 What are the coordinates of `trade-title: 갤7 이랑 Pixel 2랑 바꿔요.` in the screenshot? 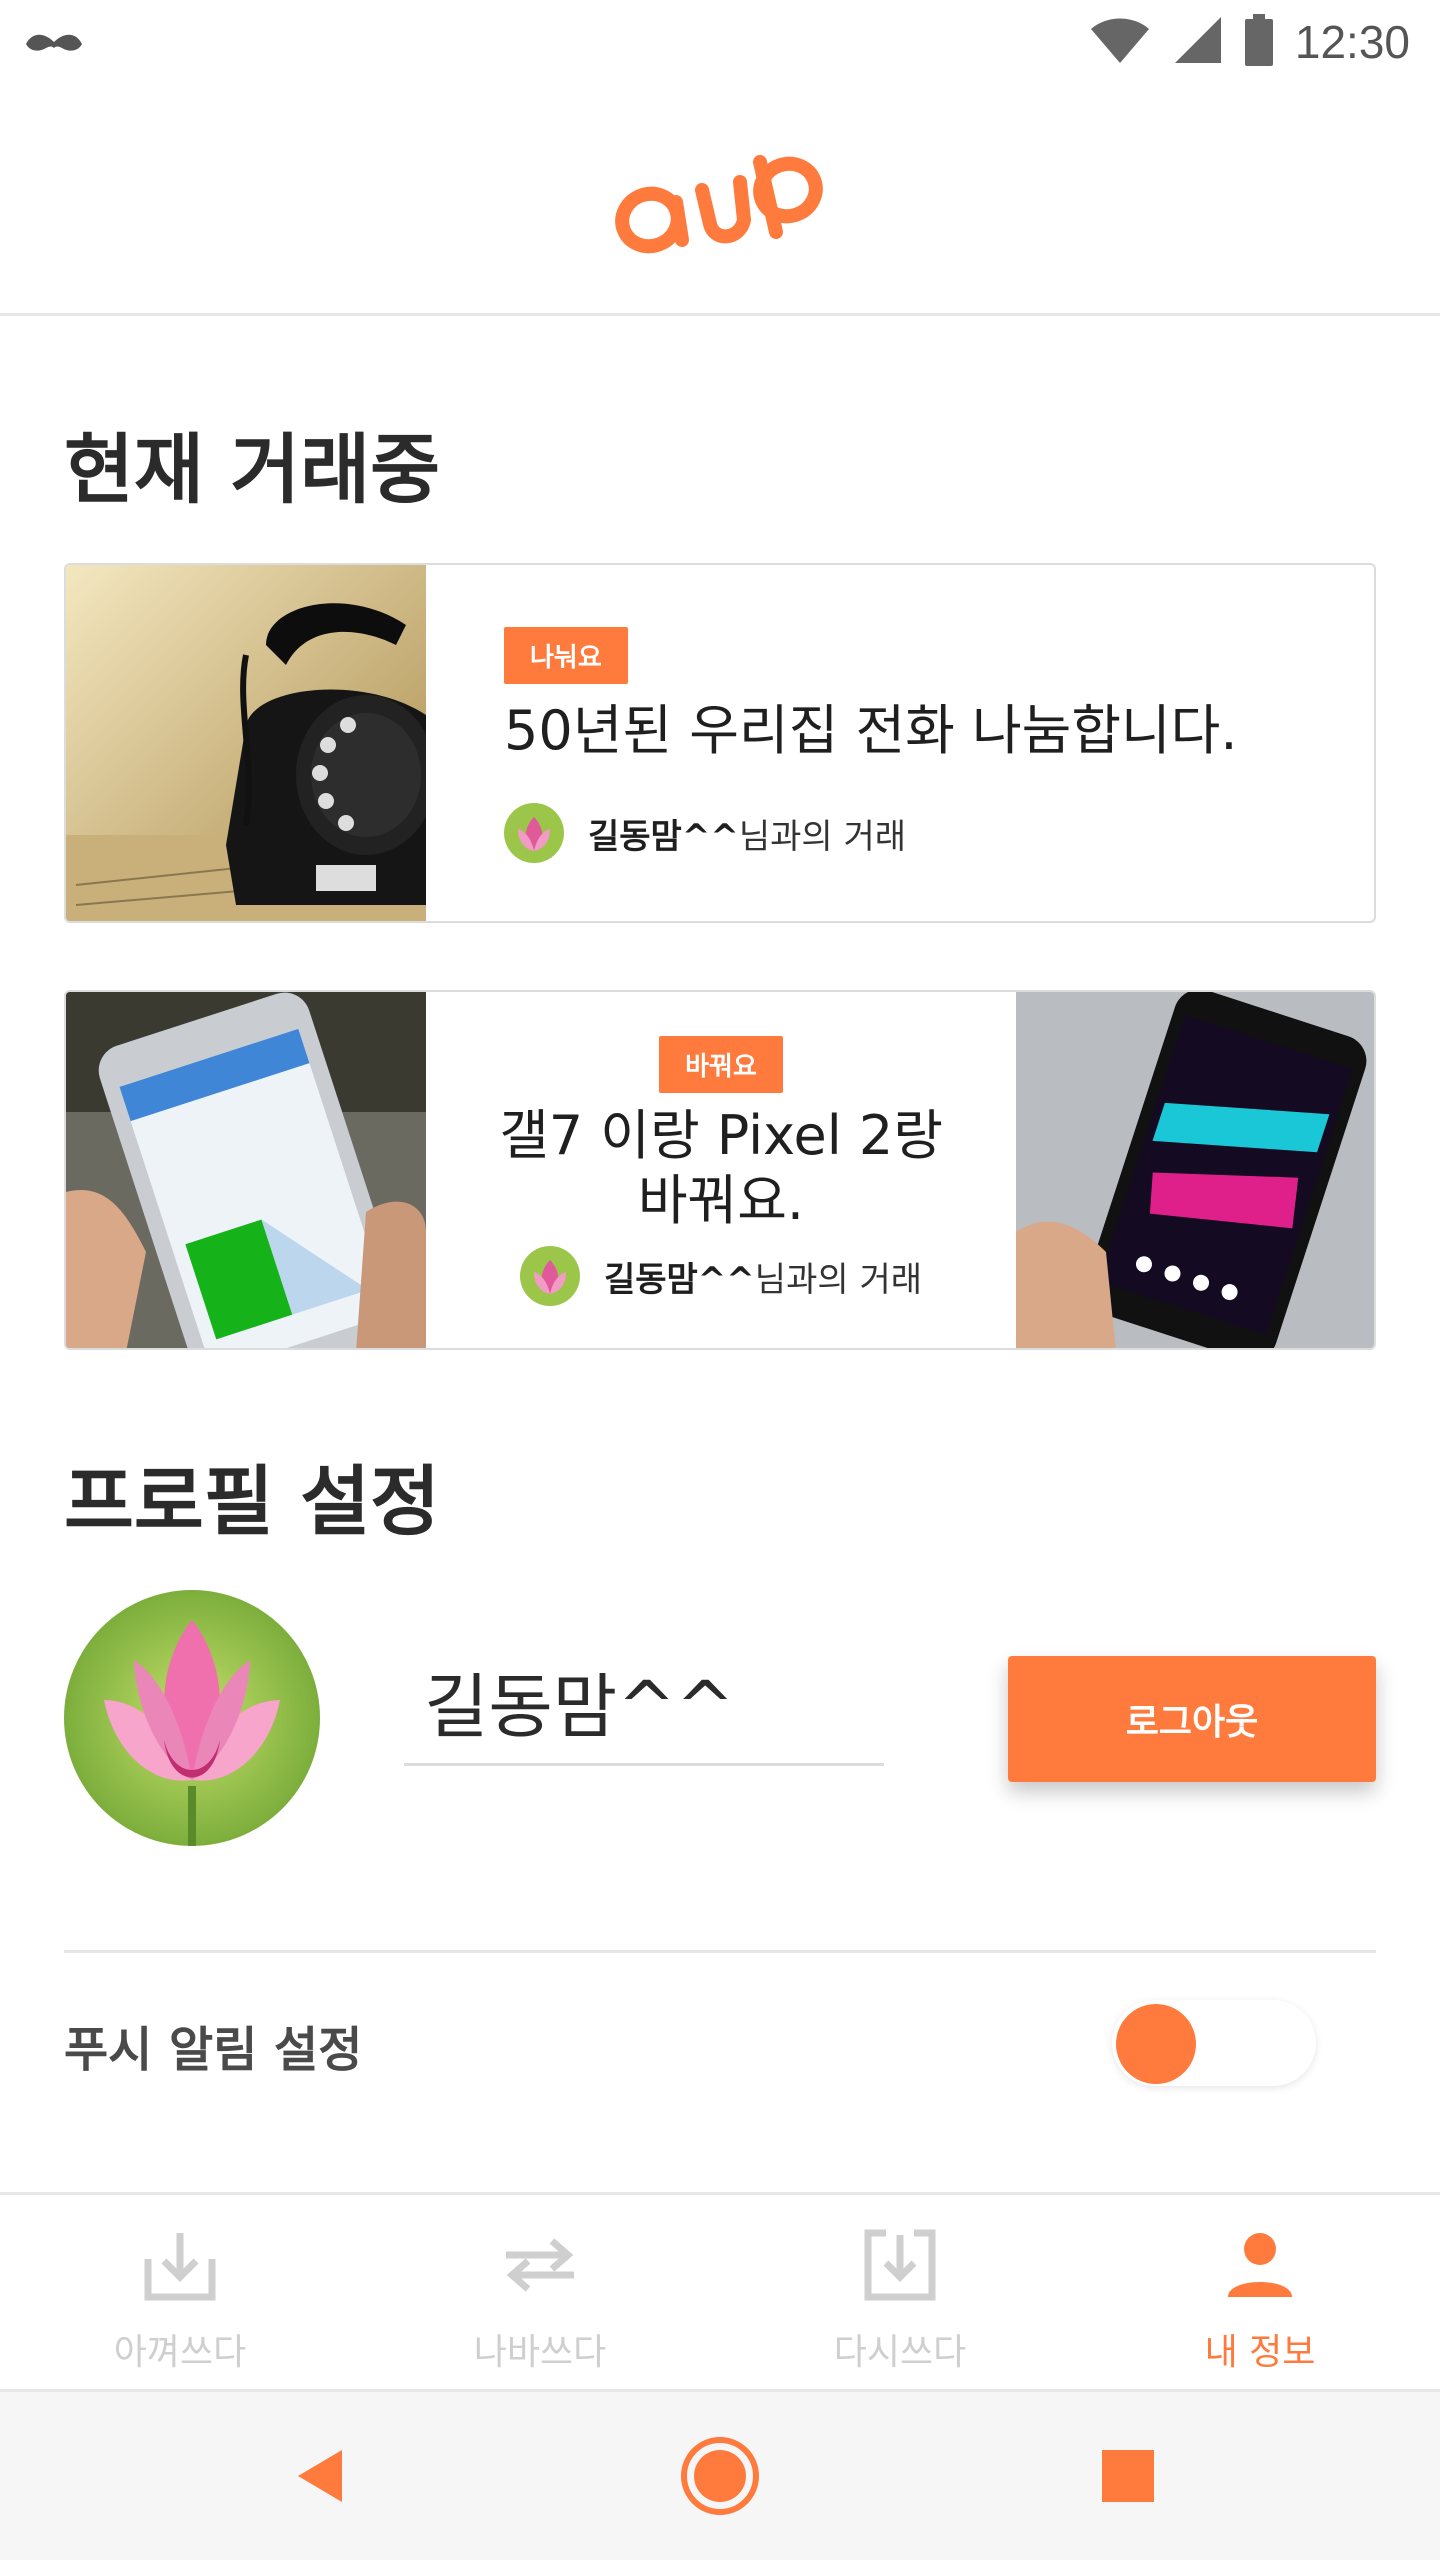 It's located at (721, 1169).